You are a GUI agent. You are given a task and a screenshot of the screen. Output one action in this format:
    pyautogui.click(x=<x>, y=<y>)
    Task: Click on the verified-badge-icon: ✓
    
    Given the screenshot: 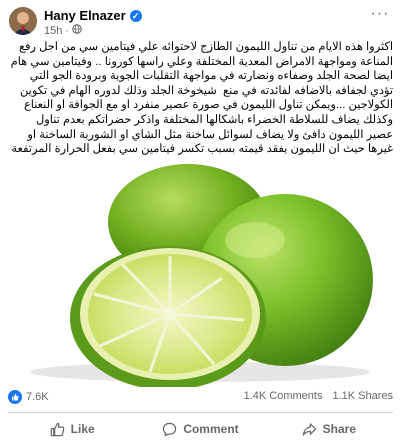 What is the action you would take?
    pyautogui.click(x=135, y=15)
    